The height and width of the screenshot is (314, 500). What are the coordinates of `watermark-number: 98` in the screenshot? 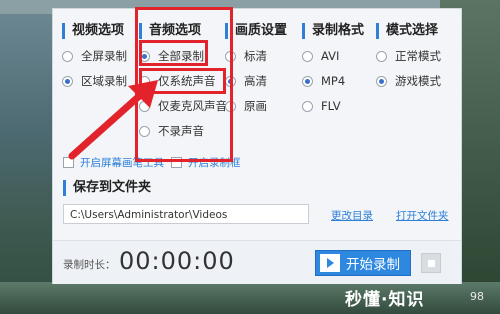 It's located at (477, 296).